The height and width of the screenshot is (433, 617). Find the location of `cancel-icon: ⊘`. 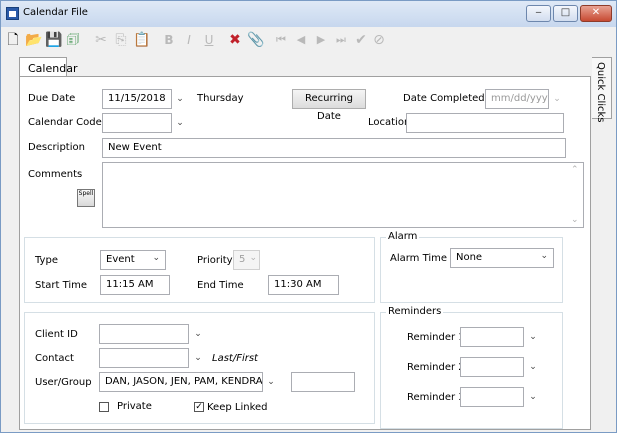

cancel-icon: ⊘ is located at coordinates (379, 40).